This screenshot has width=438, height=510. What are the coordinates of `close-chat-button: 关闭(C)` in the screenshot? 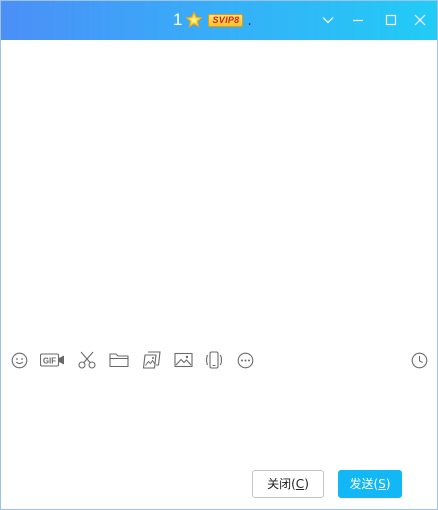 It's located at (288, 484).